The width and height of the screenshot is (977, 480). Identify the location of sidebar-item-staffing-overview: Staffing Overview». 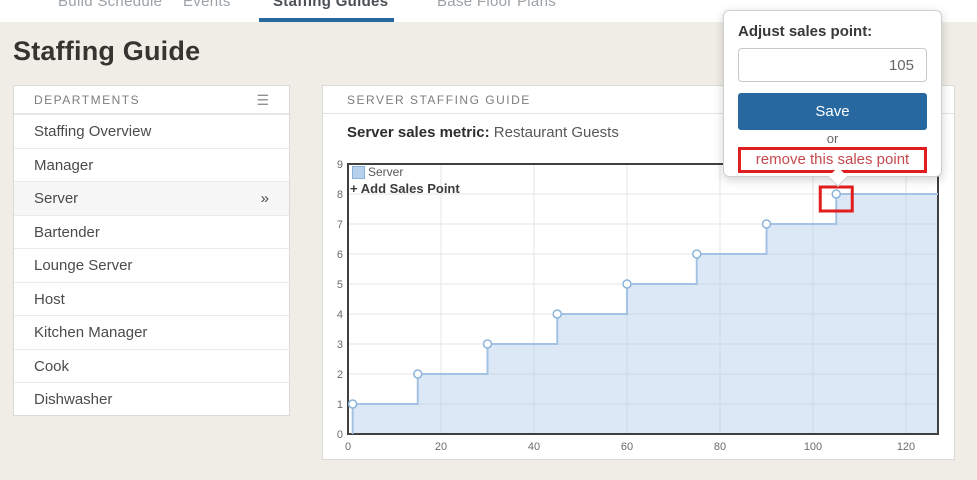
(151, 131).